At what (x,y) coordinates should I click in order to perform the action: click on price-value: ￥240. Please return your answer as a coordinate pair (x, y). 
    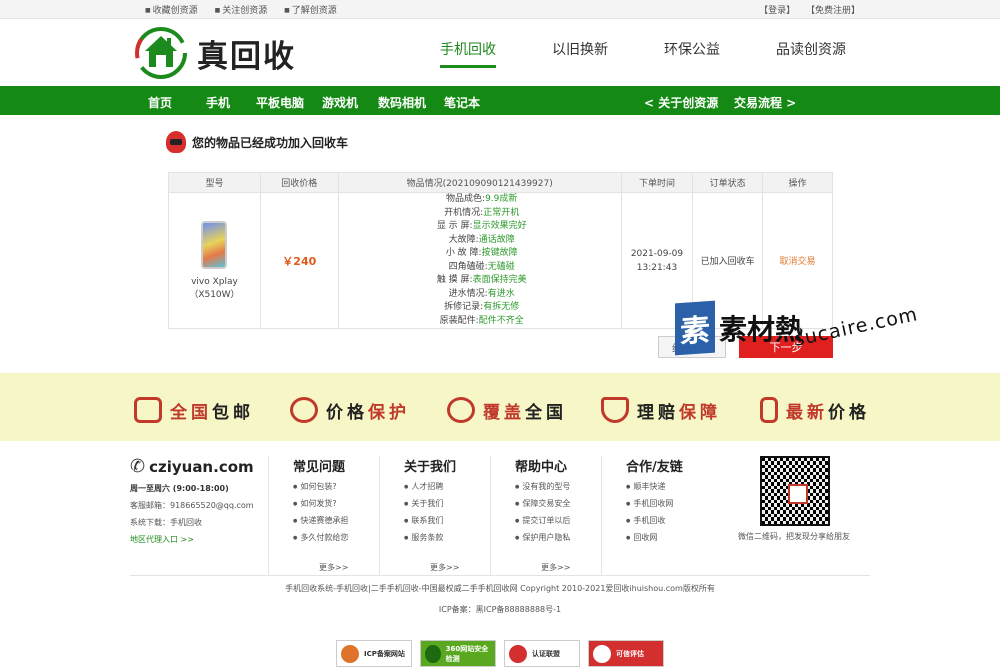
    Looking at the image, I should click on (299, 261).